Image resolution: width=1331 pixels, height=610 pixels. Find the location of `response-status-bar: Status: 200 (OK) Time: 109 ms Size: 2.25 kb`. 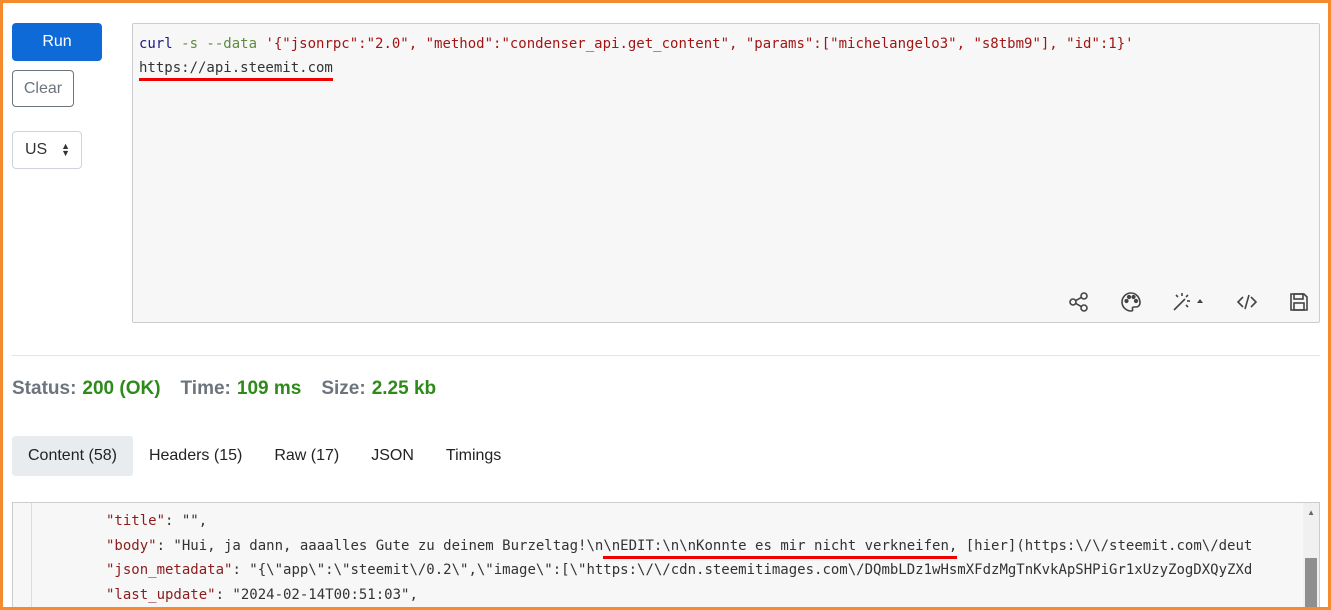

response-status-bar: Status: 200 (OK) Time: 109 ms Size: 2.25 kb is located at coordinates (224, 389).